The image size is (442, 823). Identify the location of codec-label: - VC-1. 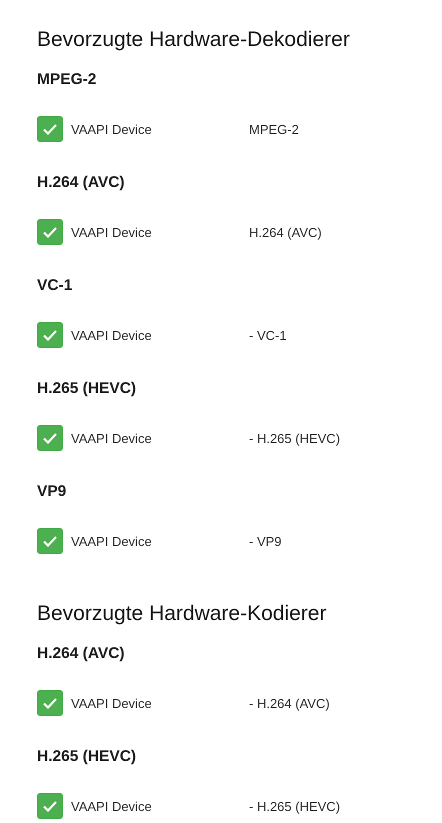
(268, 335).